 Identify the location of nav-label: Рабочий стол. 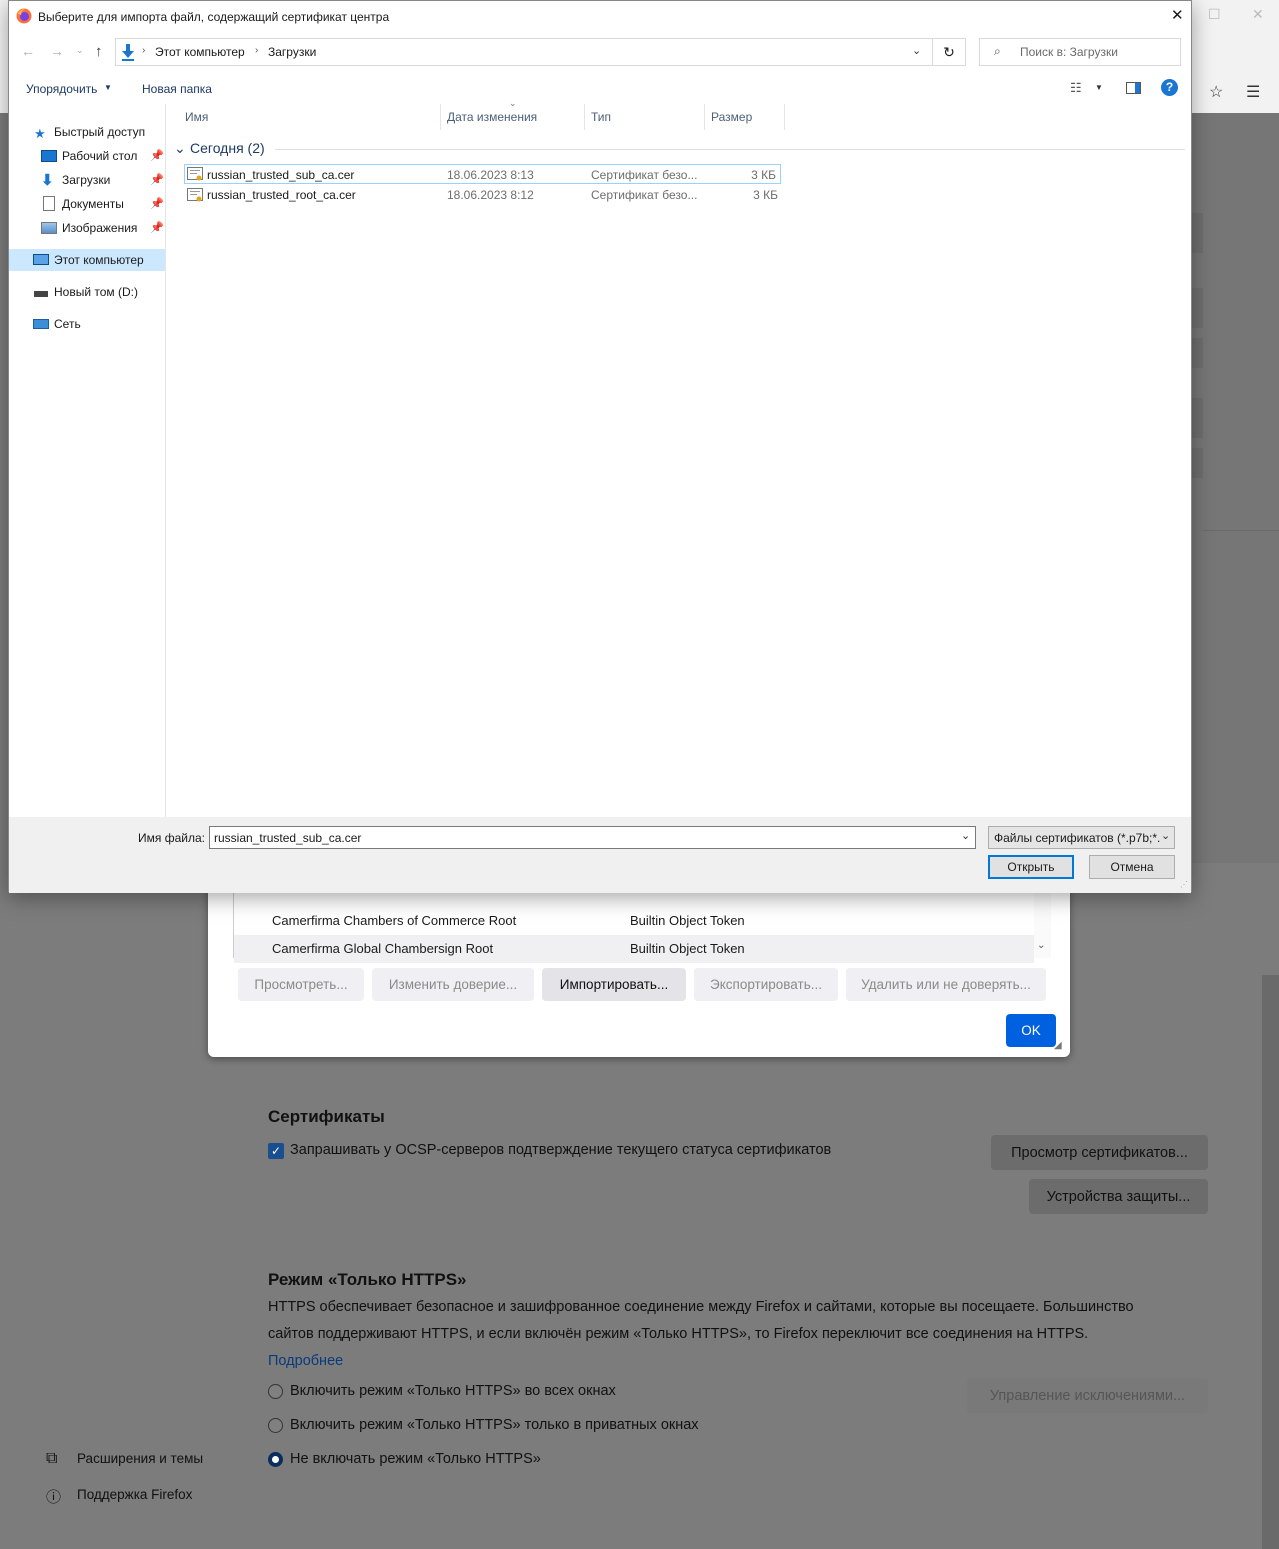
(100, 156).